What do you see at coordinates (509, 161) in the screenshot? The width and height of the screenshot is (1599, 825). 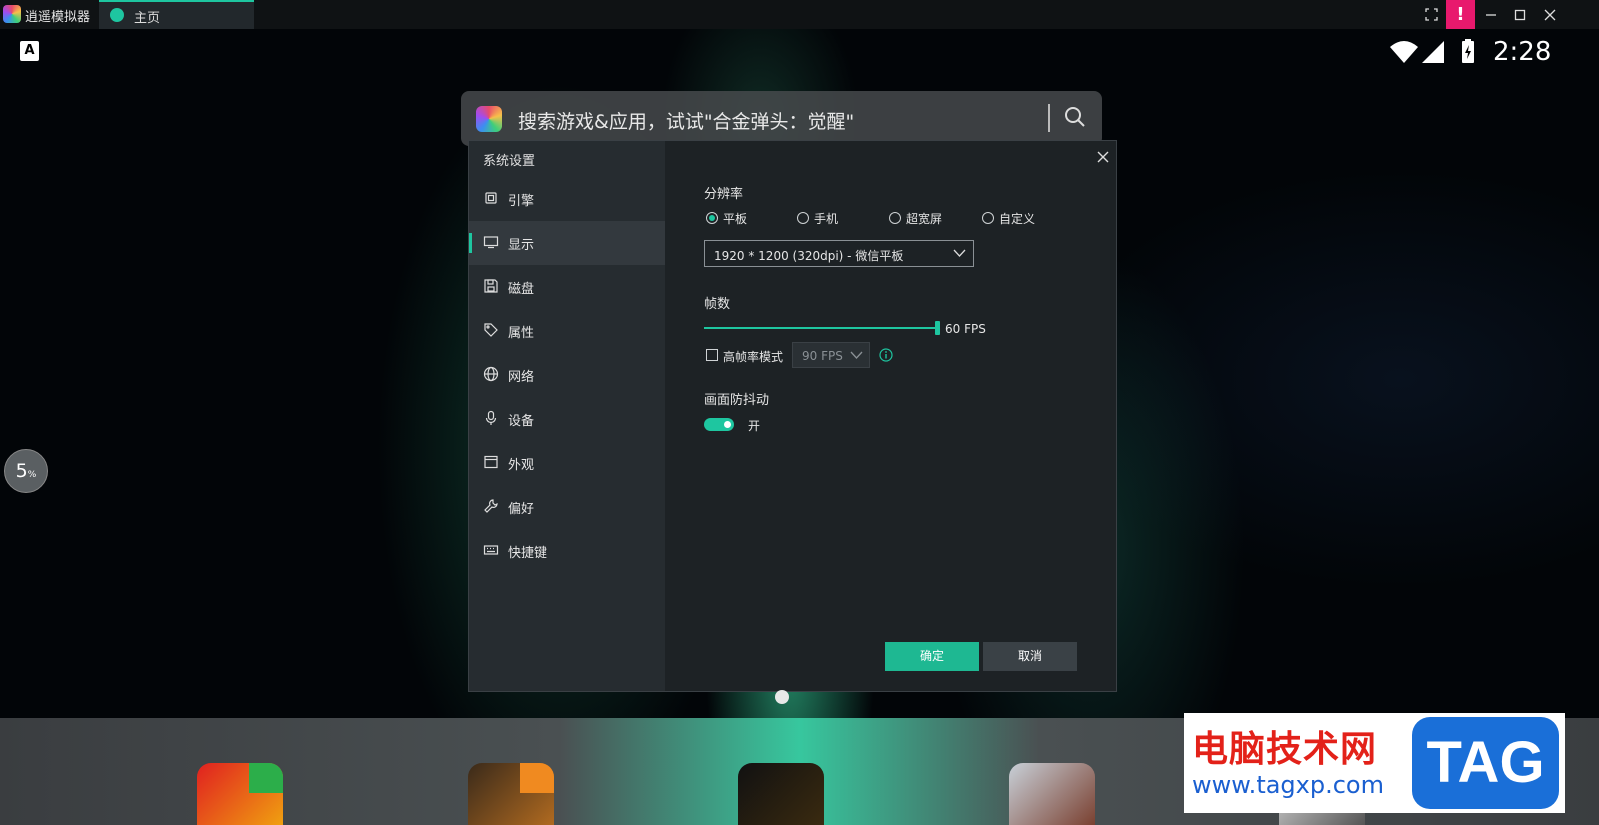 I see `dialog-title: 系统设置` at bounding box center [509, 161].